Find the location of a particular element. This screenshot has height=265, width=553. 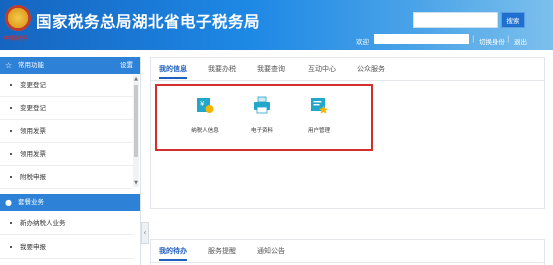

sidebar-section-package: ● 套餐业务 is located at coordinates (70, 202).